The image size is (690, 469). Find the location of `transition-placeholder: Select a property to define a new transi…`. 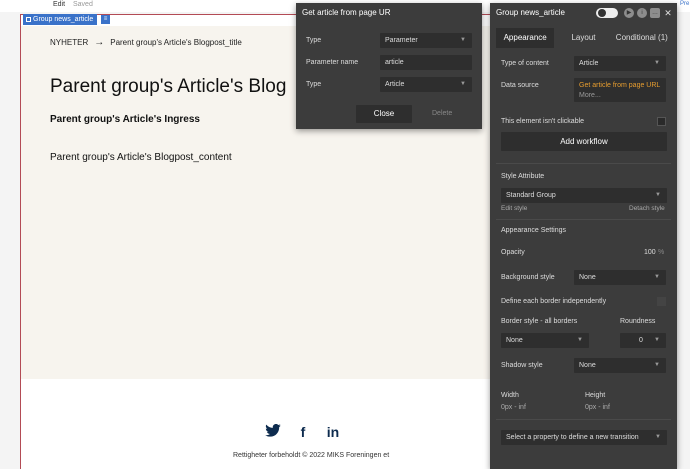

transition-placeholder: Select a property to define a new transi… is located at coordinates (572, 437).